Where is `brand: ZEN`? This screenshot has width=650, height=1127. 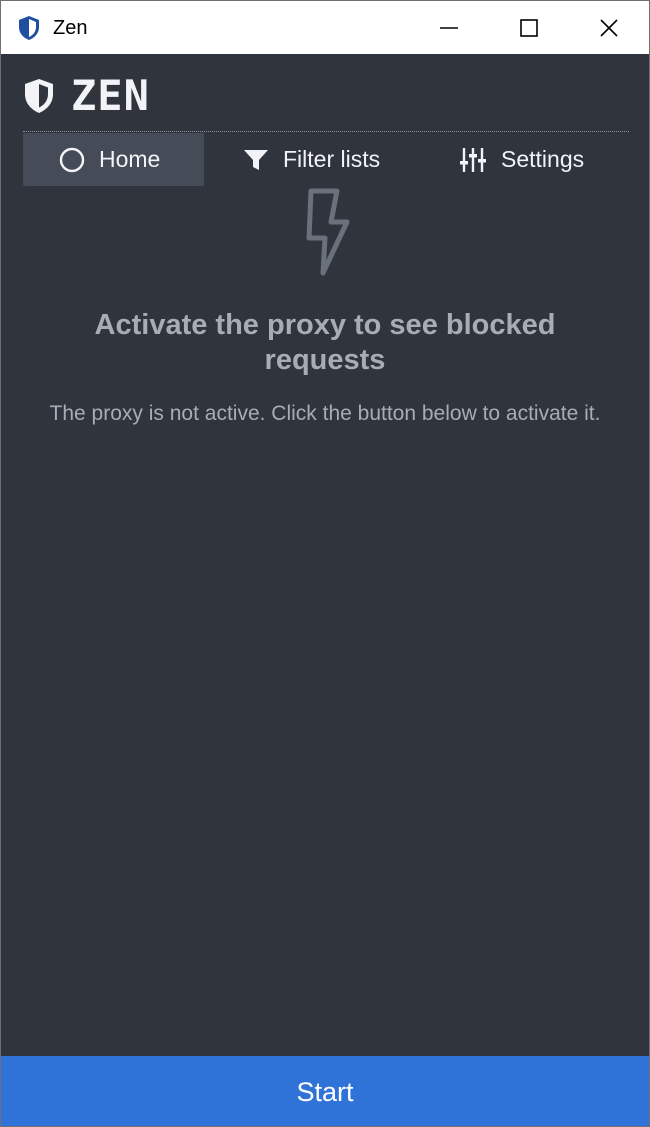 brand: ZEN is located at coordinates (86, 96).